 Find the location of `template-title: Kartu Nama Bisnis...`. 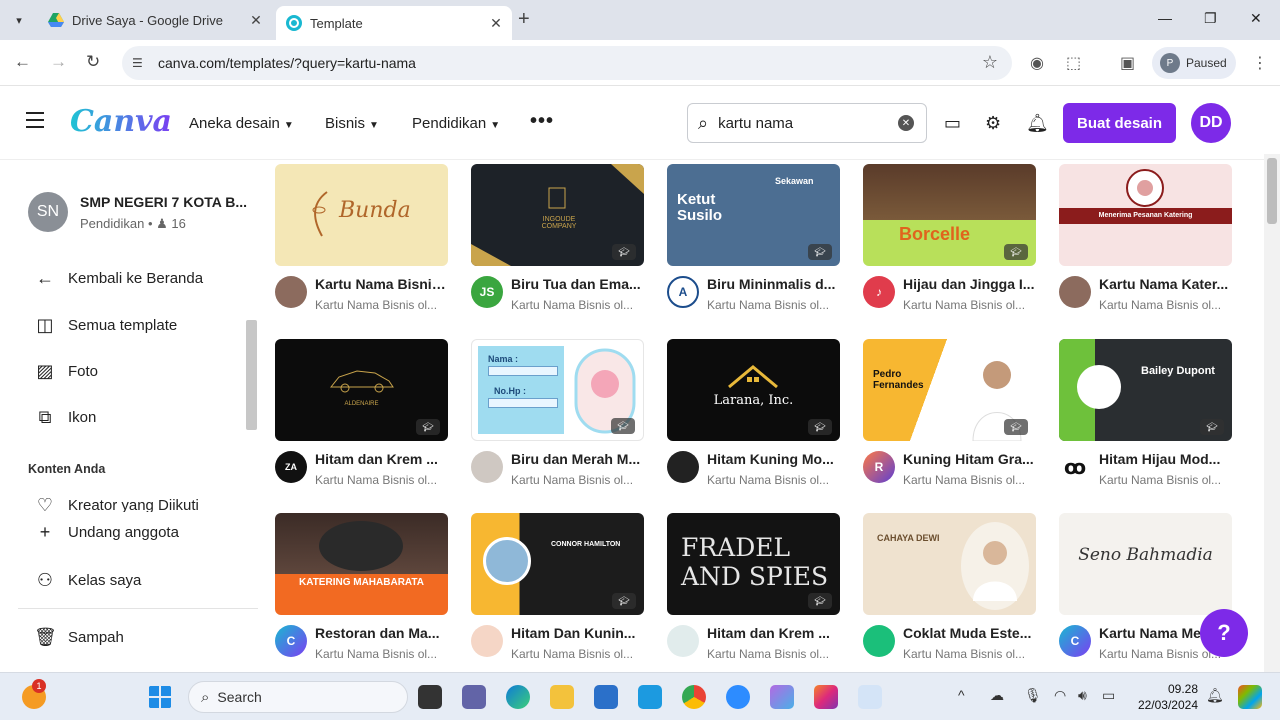

template-title: Kartu Nama Bisnis... is located at coordinates (381, 284).